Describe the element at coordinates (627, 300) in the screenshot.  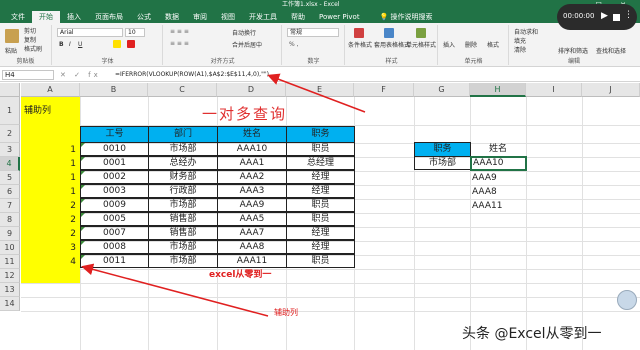
I see `avatar` at that location.